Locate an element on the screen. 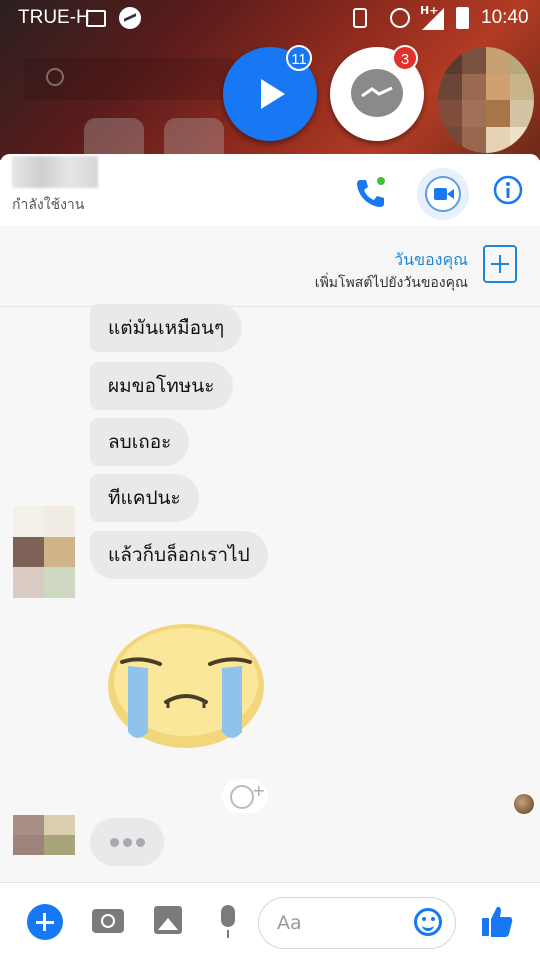 The width and height of the screenshot is (540, 960). contact-name-redacted is located at coordinates (55, 172).